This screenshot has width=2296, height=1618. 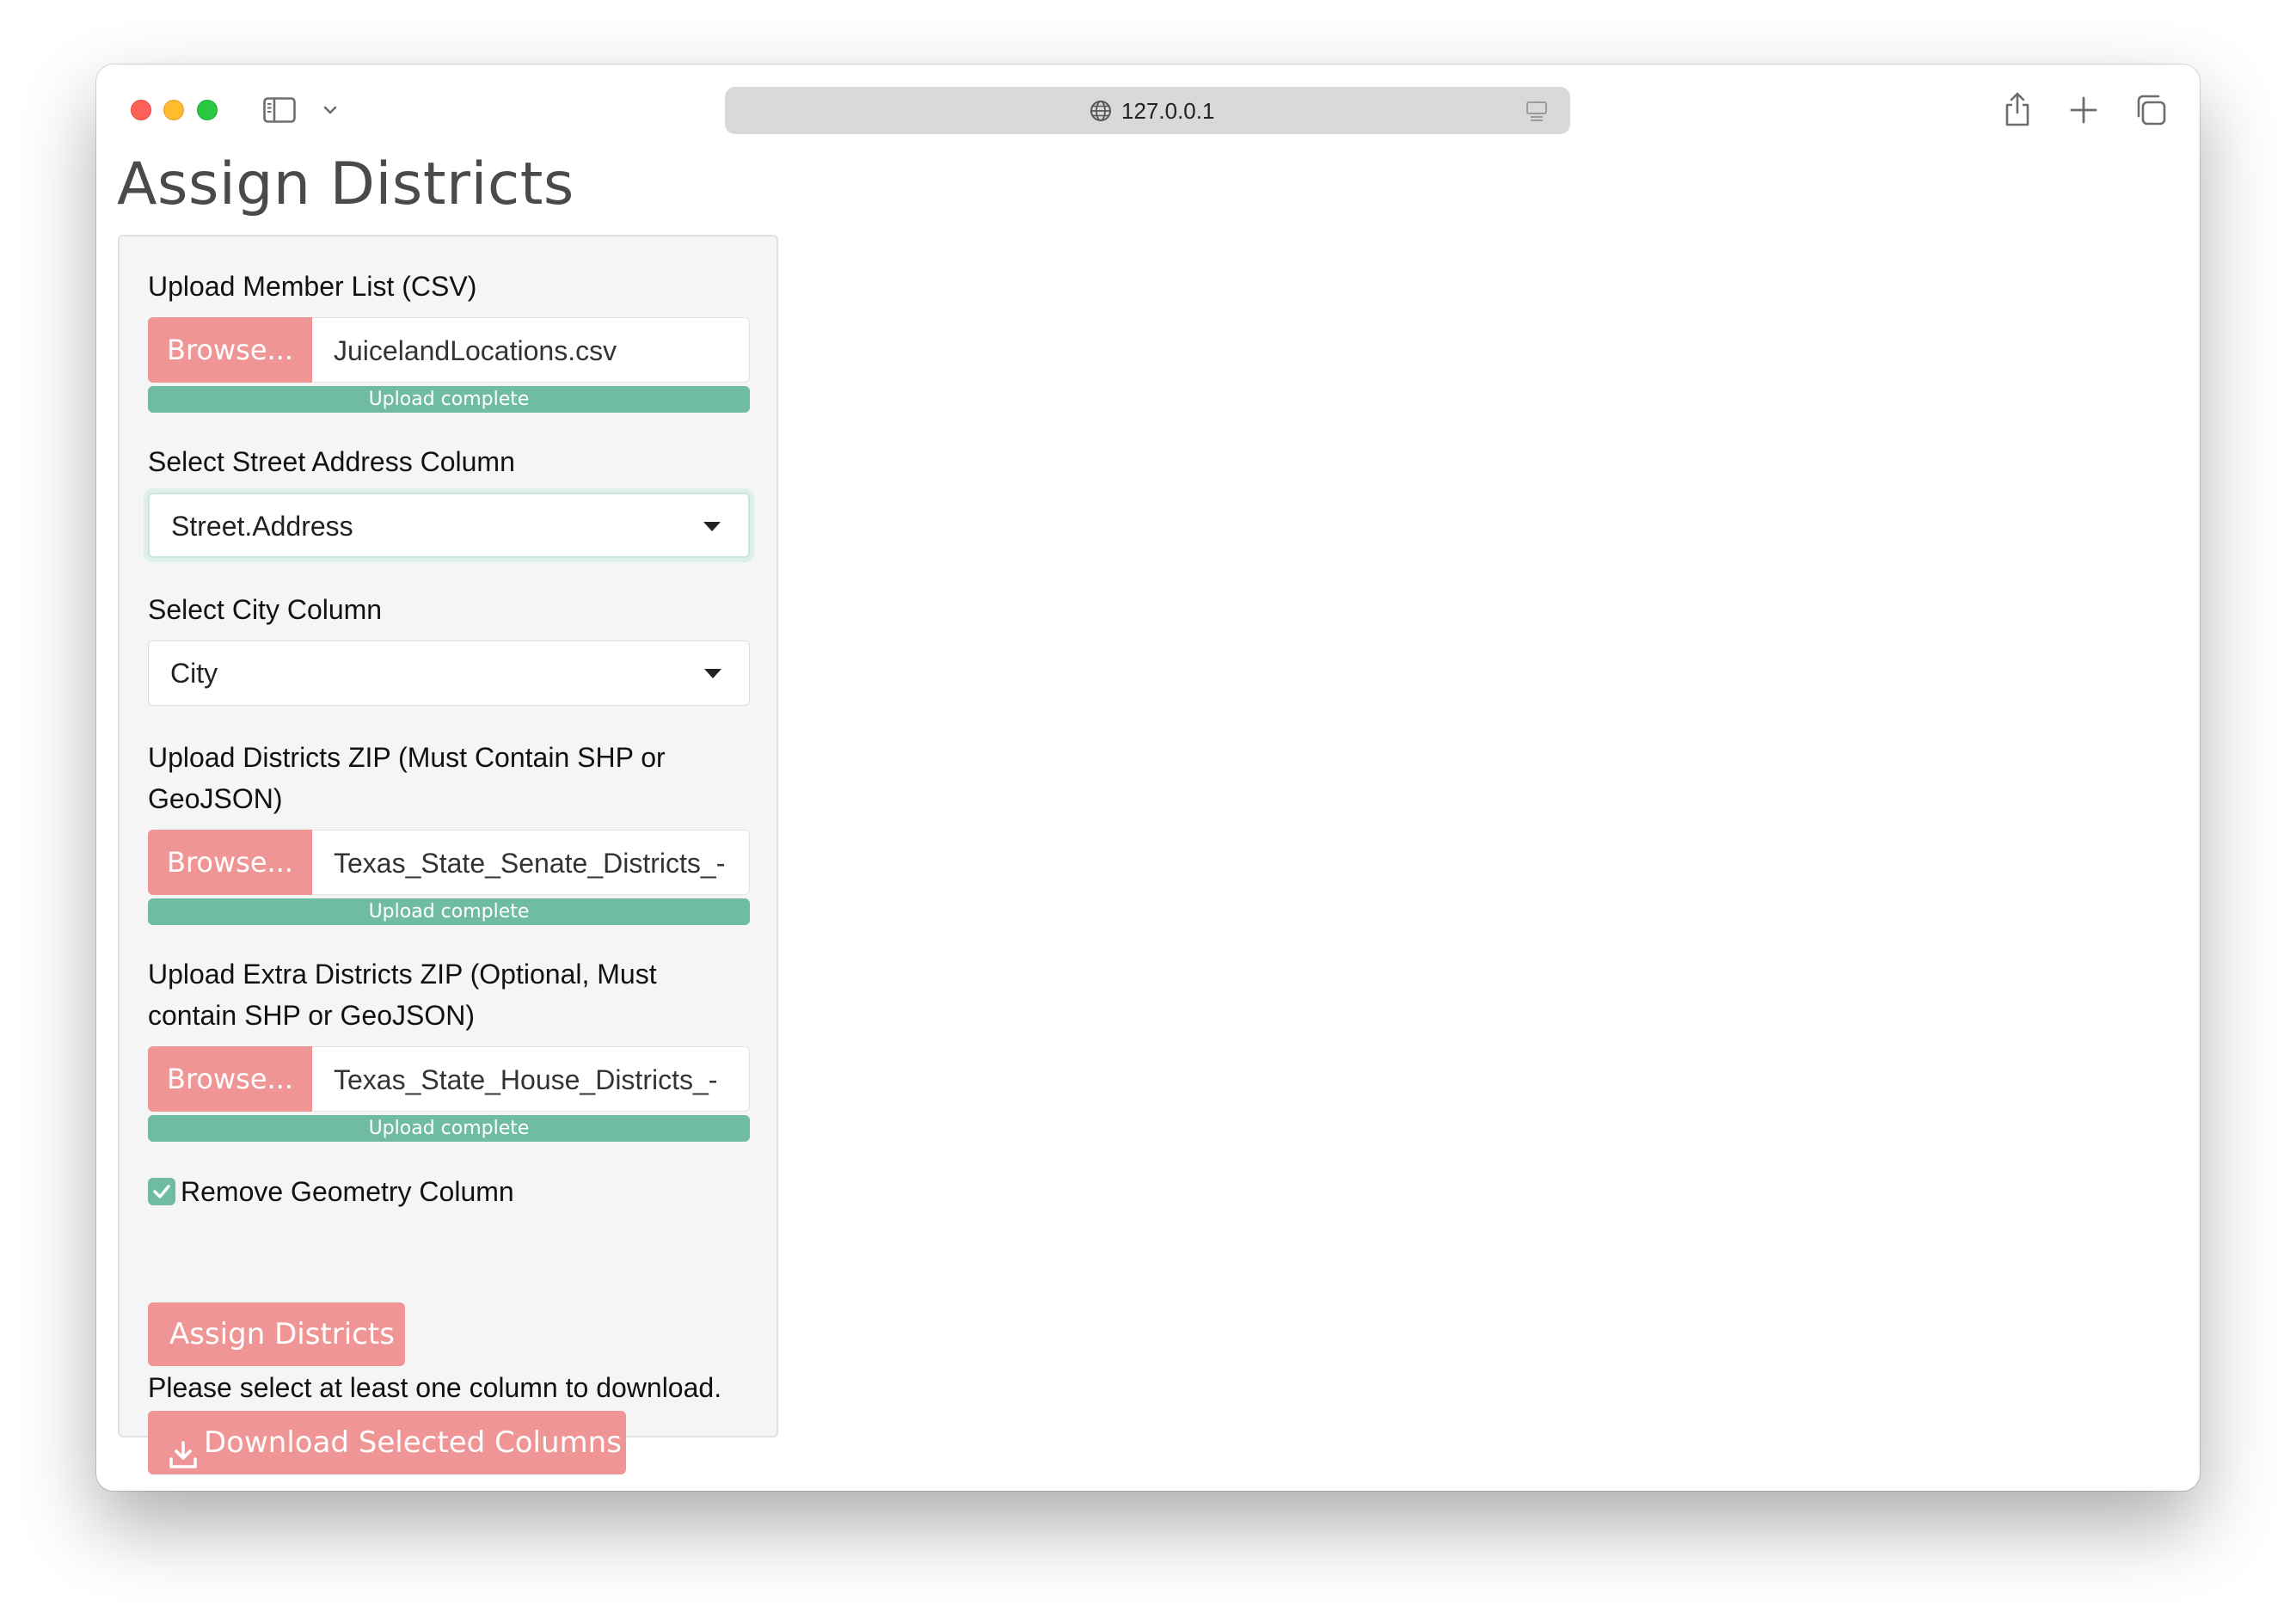 I want to click on districts-file-name: Texas_State_Senate_Districts_-, so click(x=531, y=862).